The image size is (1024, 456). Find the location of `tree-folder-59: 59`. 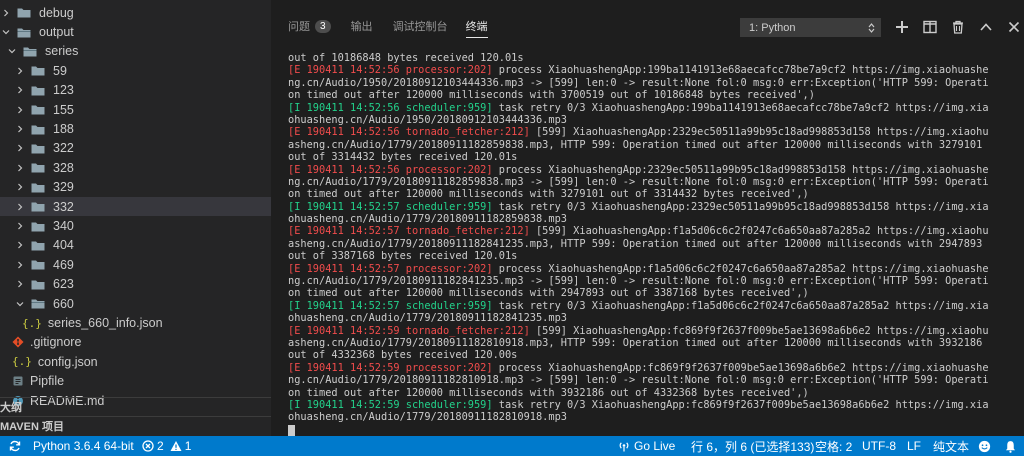

tree-folder-59: 59 is located at coordinates (135, 70).